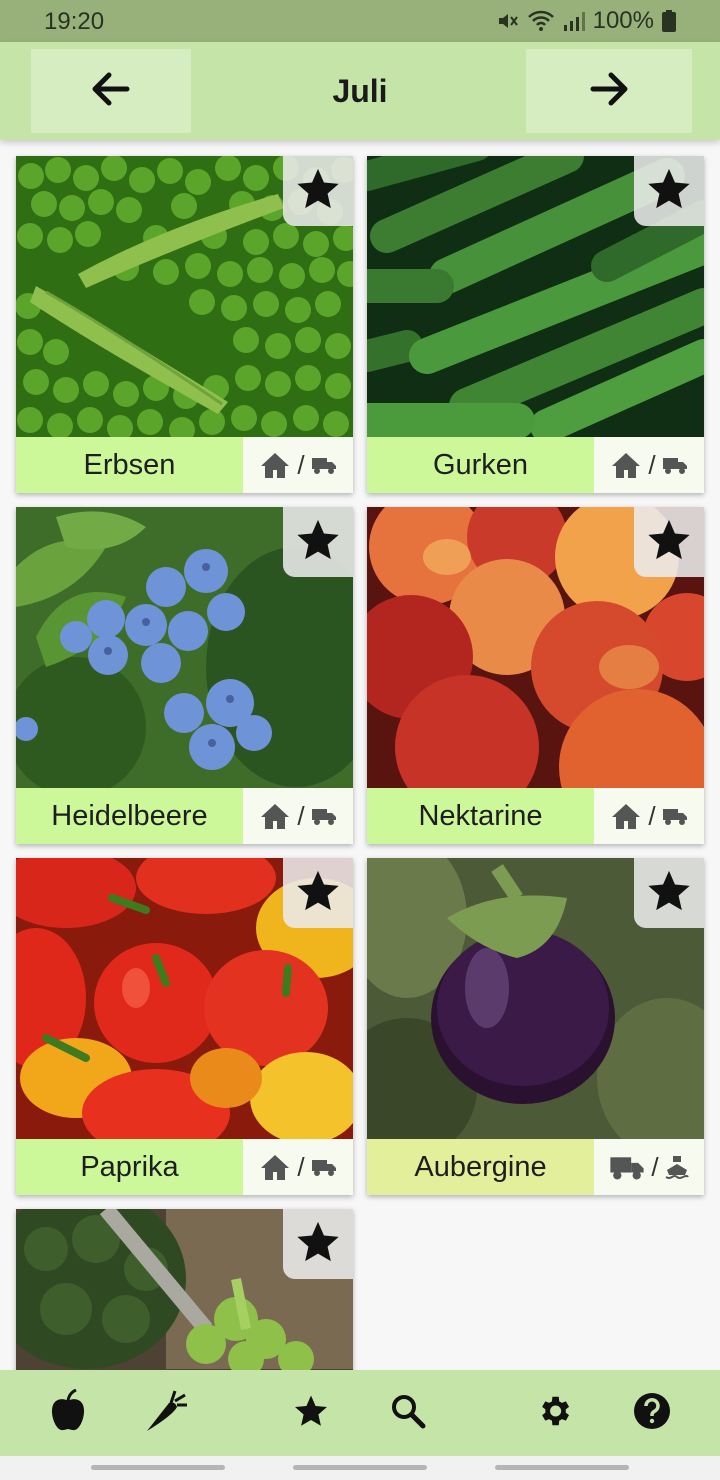 This screenshot has width=720, height=1480. I want to click on wifi-icon, so click(541, 21).